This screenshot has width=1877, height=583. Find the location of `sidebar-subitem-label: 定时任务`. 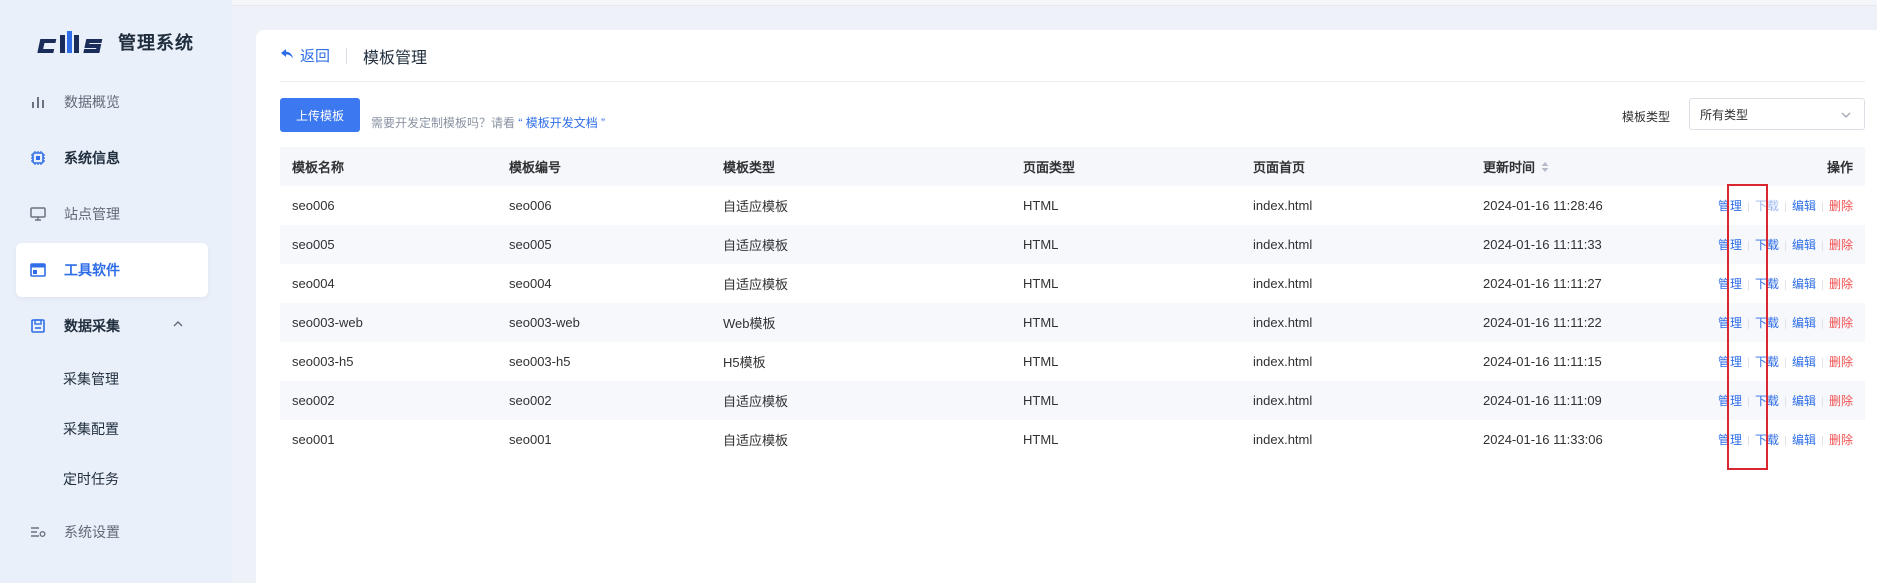

sidebar-subitem-label: 定时任务 is located at coordinates (91, 479).